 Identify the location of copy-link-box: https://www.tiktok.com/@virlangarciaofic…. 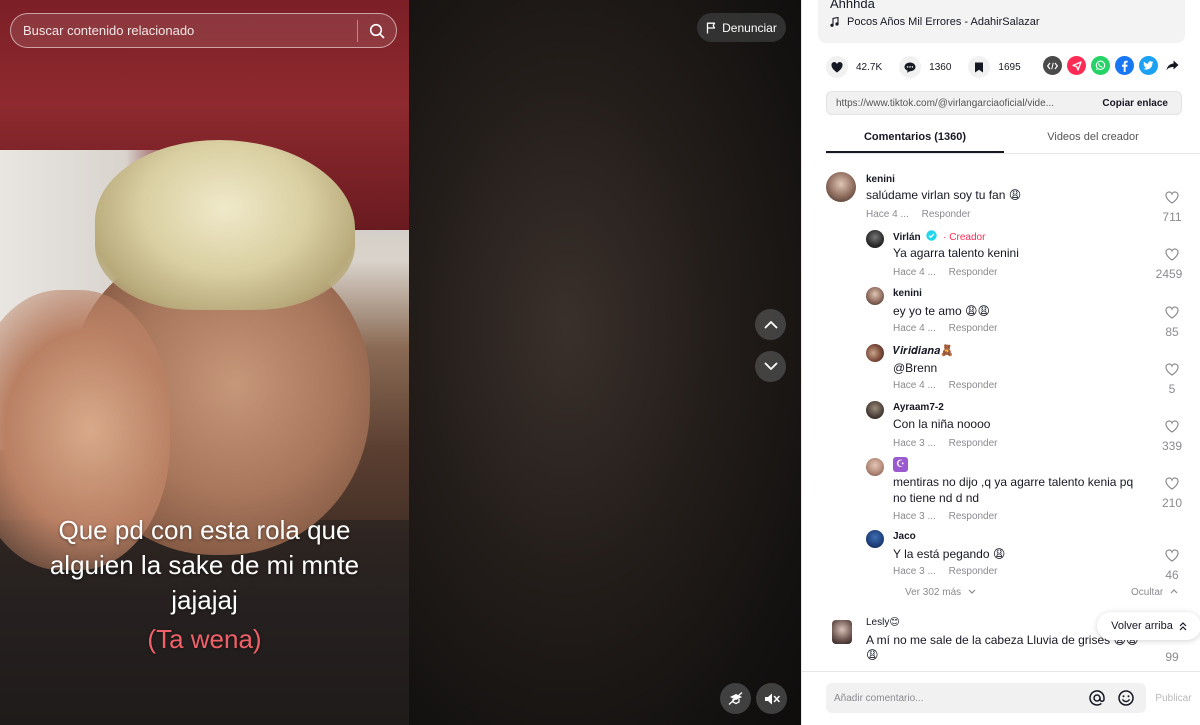
(1004, 103).